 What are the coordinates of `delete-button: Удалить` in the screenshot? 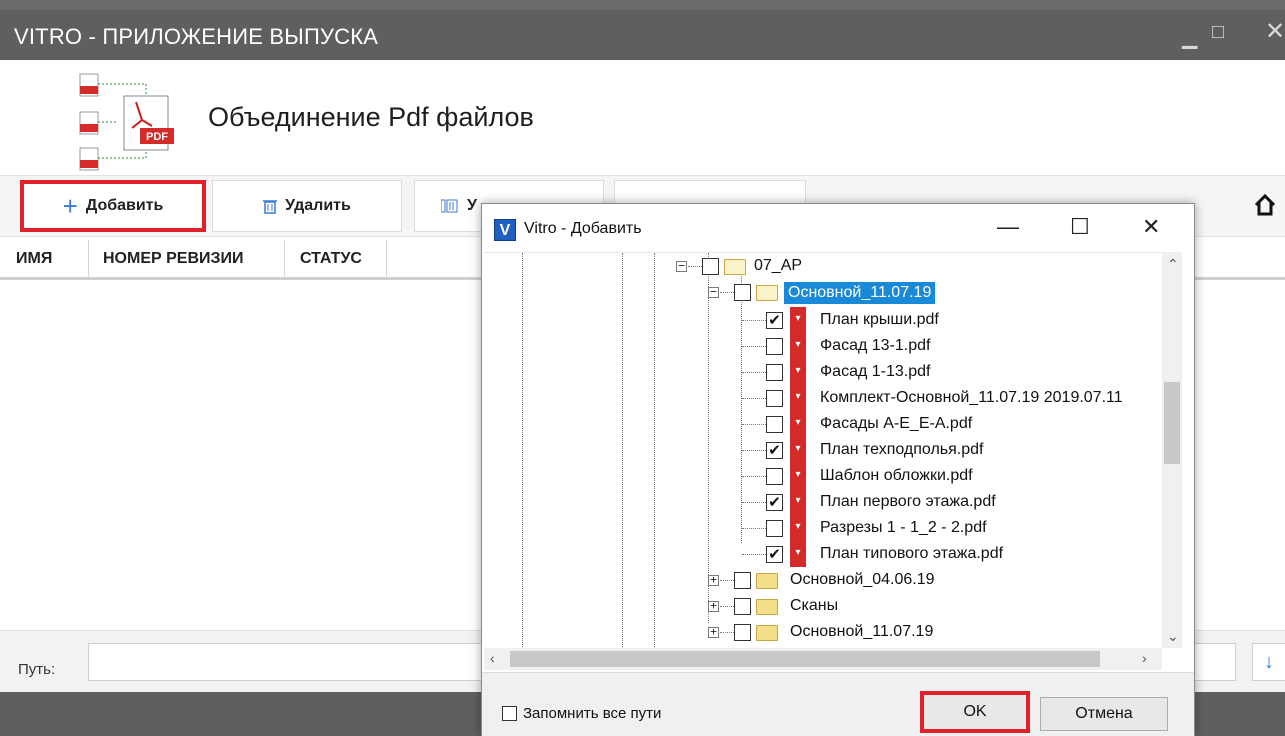 It's located at (307, 206).